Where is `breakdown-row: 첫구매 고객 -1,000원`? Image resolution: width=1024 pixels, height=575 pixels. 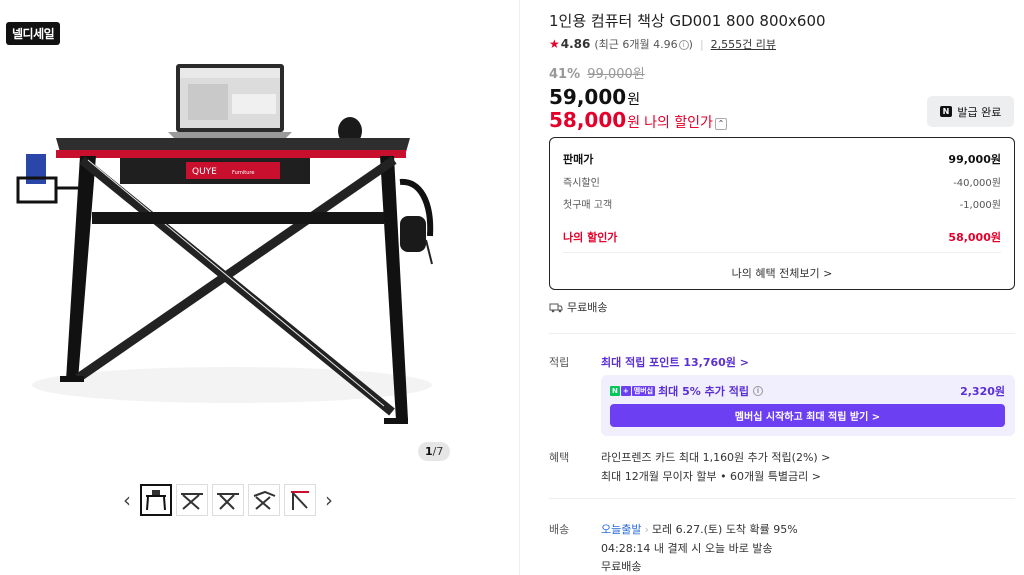
breakdown-row: 첫구매 고객 -1,000원 is located at coordinates (782, 205).